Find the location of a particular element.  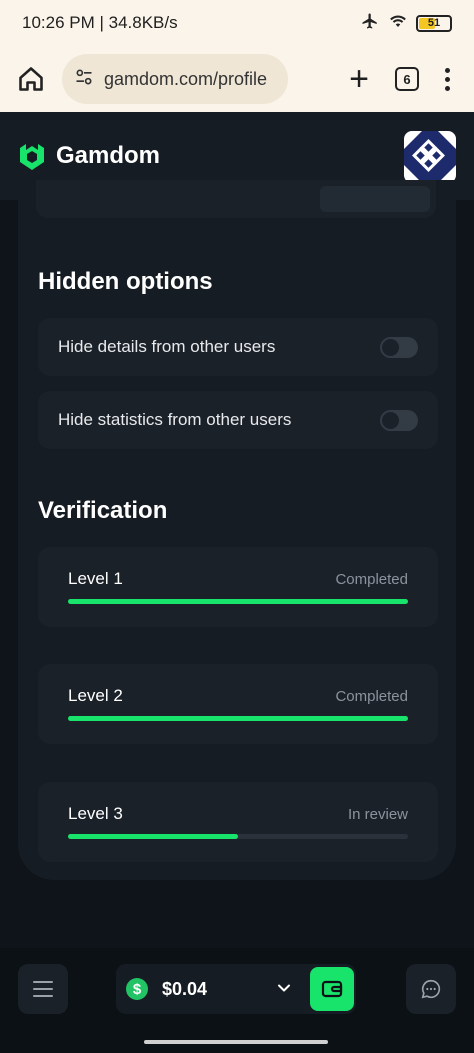

hide-statistics-toggle is located at coordinates (399, 420).